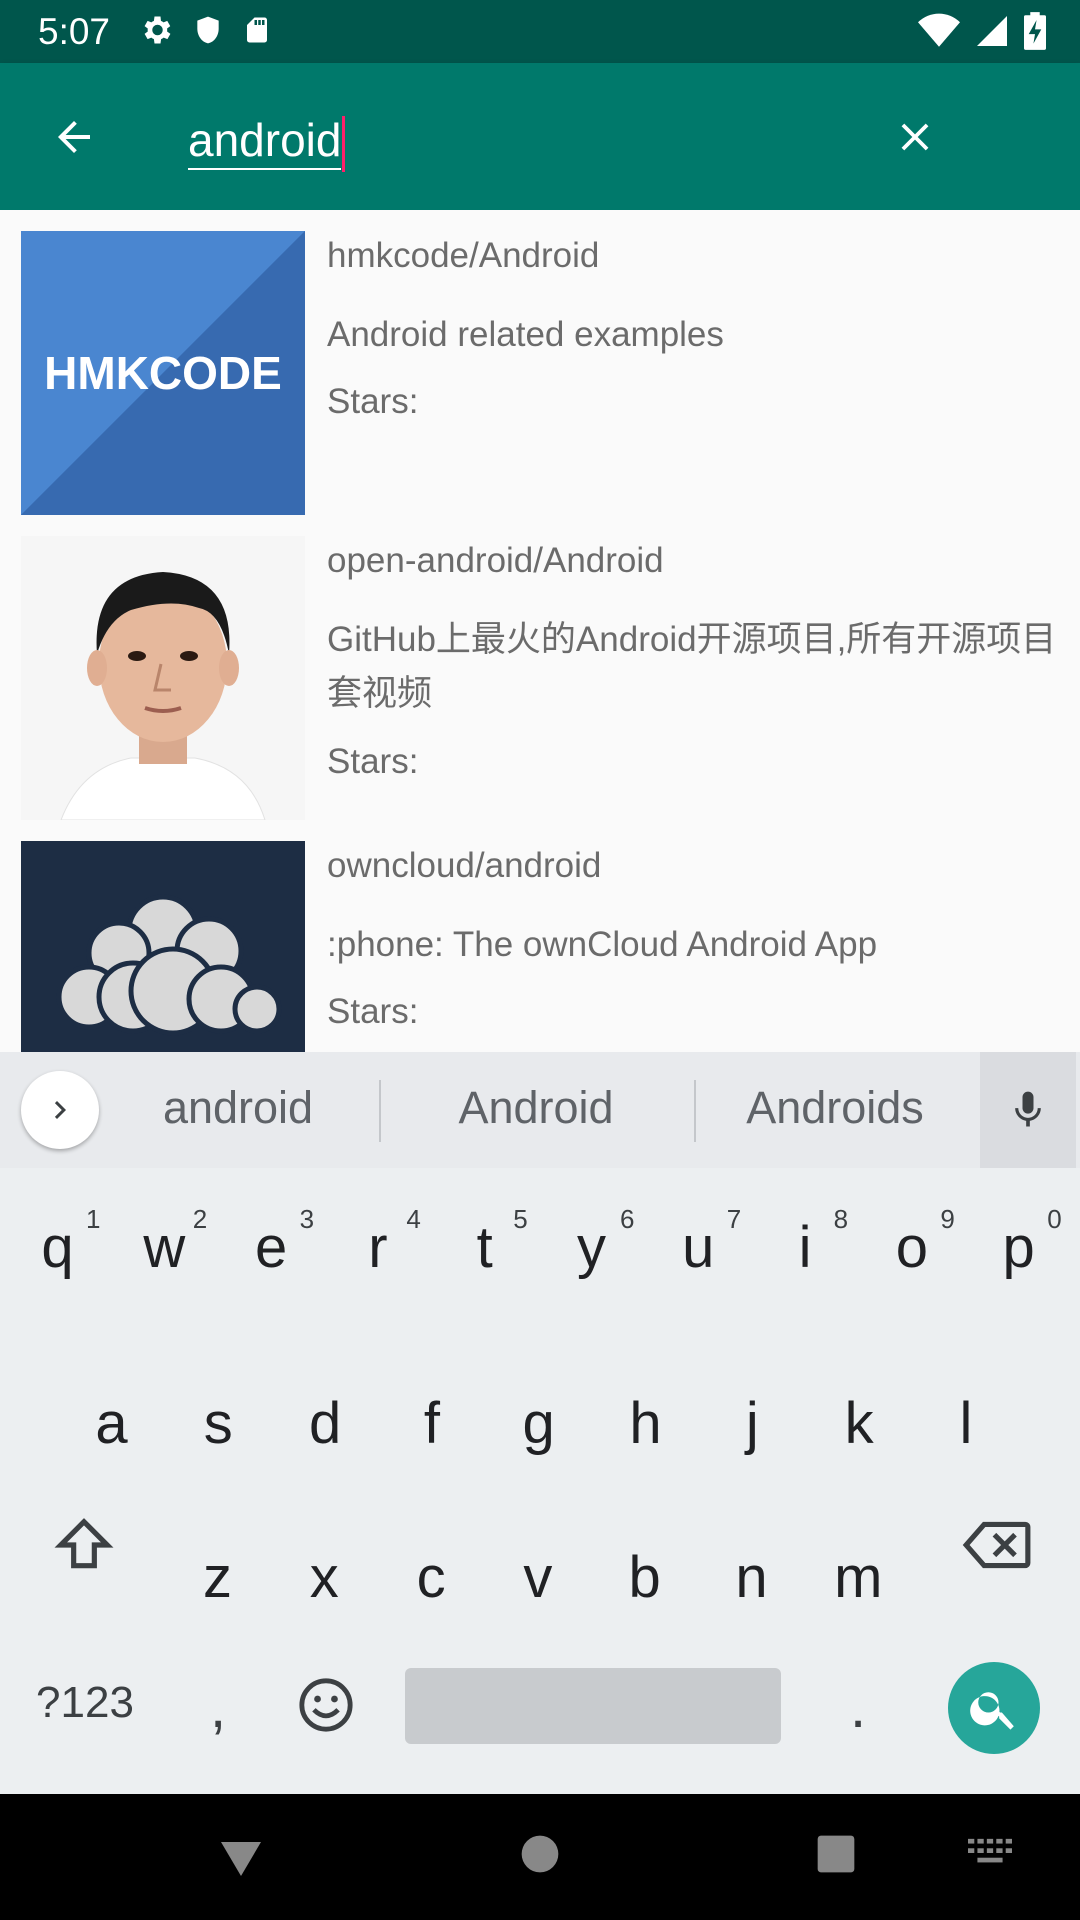  Describe the element at coordinates (325, 1423) in the screenshot. I see `key-d: d` at that location.